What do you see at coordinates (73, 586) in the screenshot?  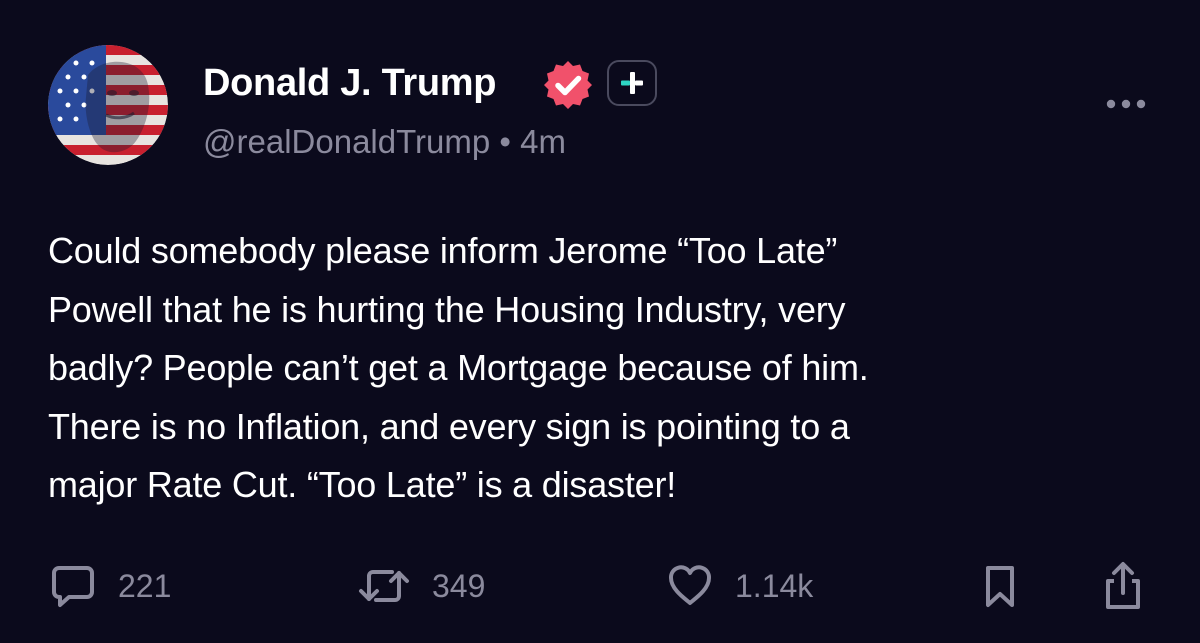 I see `comment-icon` at bounding box center [73, 586].